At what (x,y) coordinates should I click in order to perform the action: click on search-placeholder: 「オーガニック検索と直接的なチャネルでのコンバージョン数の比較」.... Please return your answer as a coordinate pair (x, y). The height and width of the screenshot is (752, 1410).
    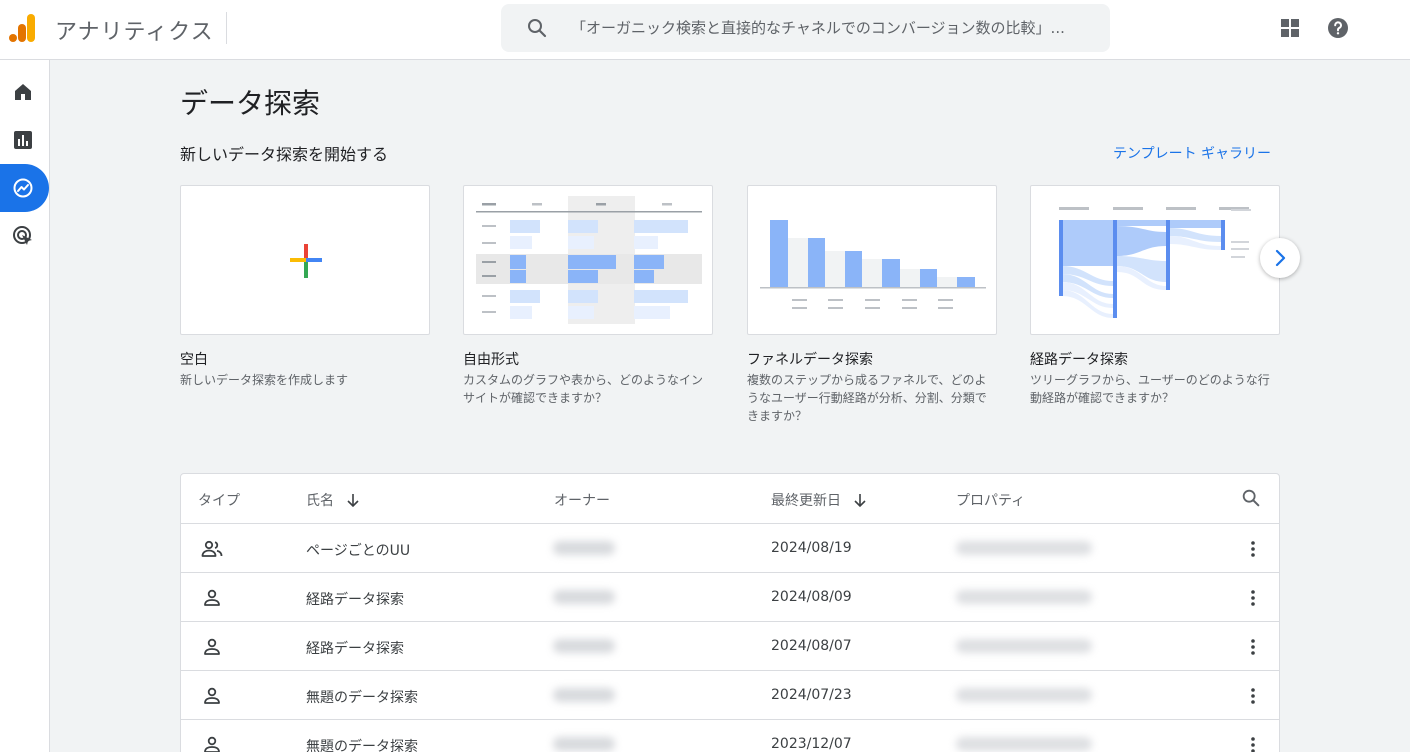
    Looking at the image, I should click on (818, 28).